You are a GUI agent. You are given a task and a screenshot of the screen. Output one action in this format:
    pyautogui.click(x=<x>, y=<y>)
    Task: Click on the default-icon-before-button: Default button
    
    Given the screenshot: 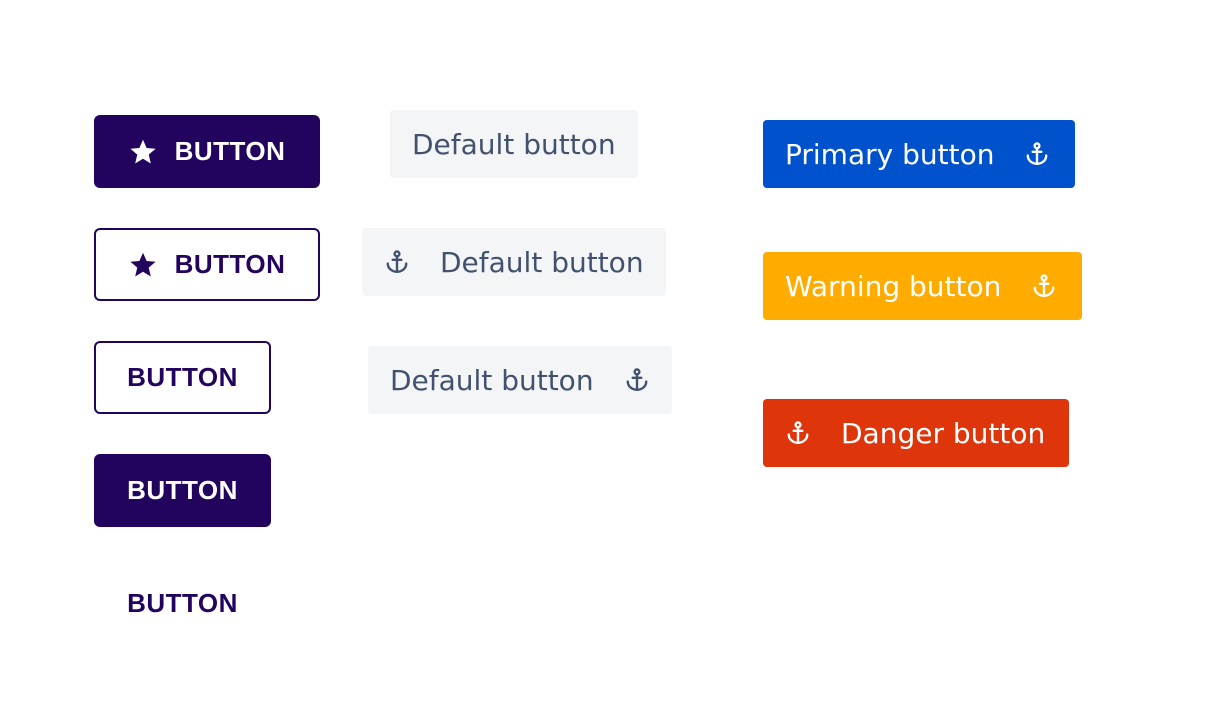 What is the action you would take?
    pyautogui.click(x=514, y=262)
    